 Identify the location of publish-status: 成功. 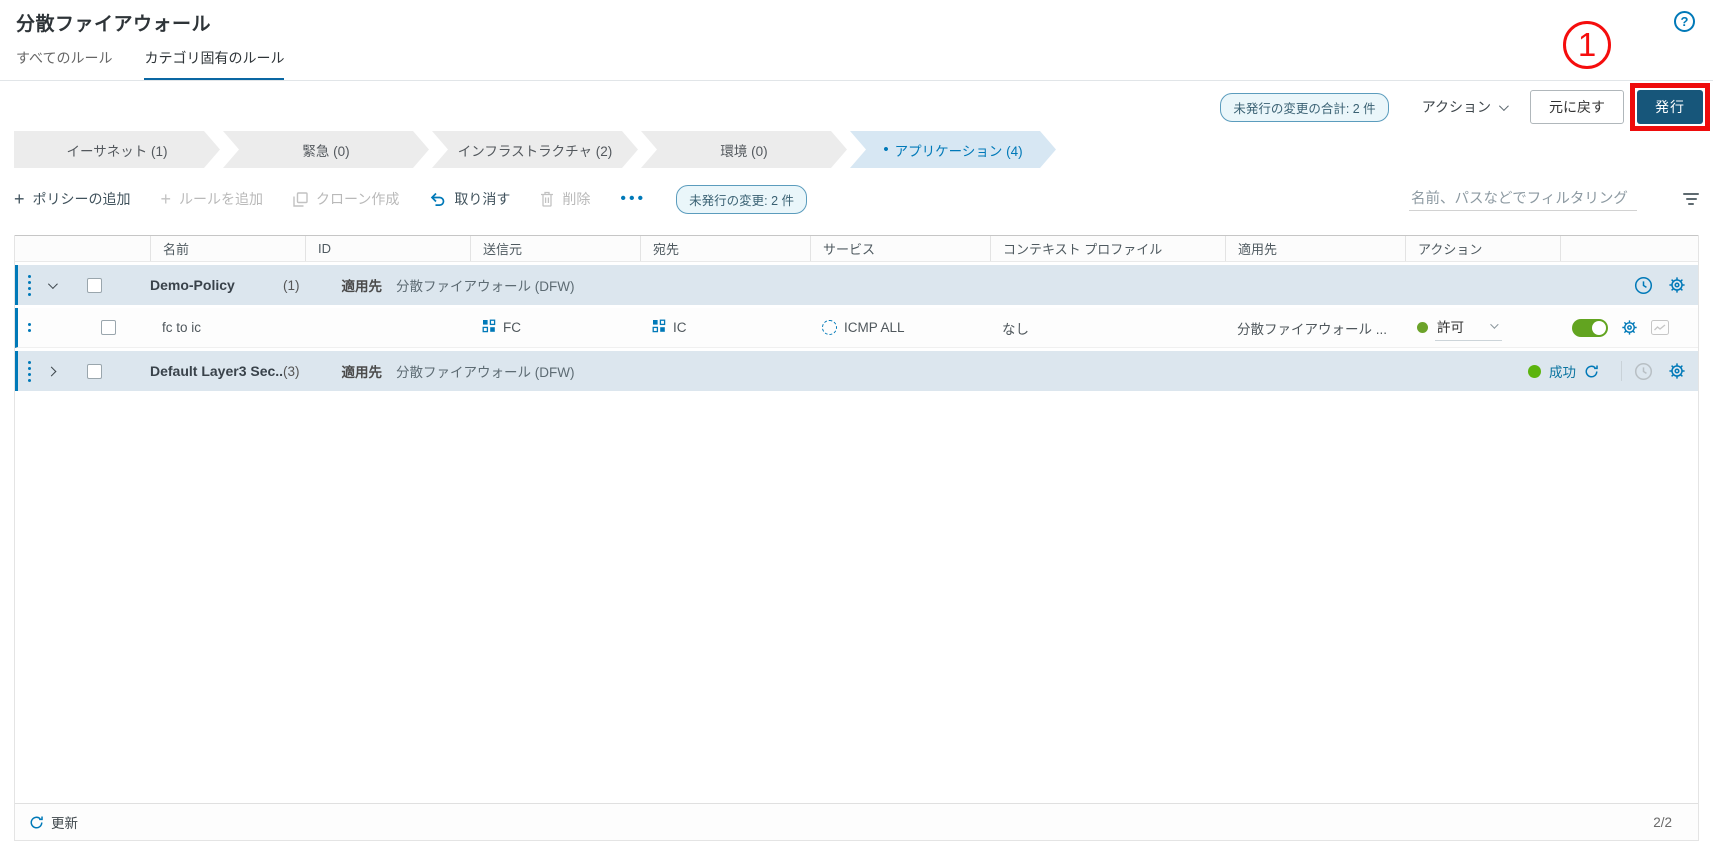
(1563, 371).